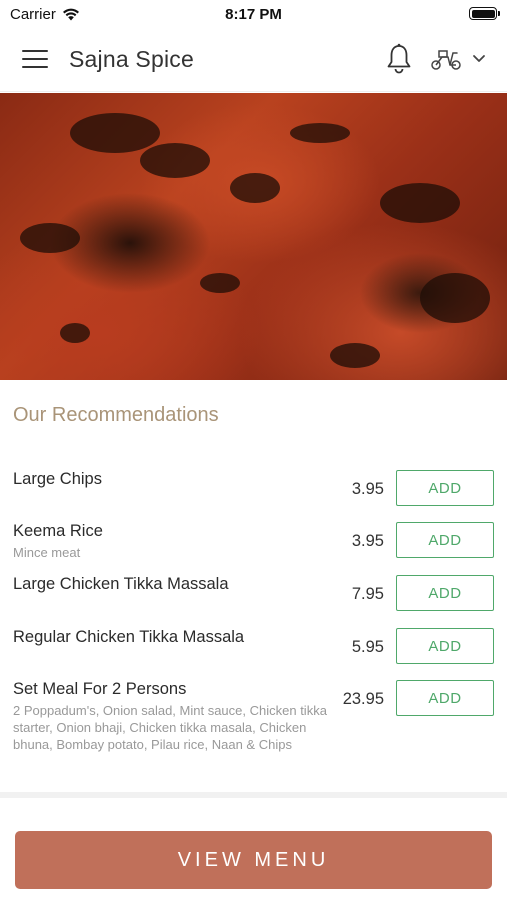  Describe the element at coordinates (479, 59) in the screenshot. I see `chevron-down-icon` at that location.